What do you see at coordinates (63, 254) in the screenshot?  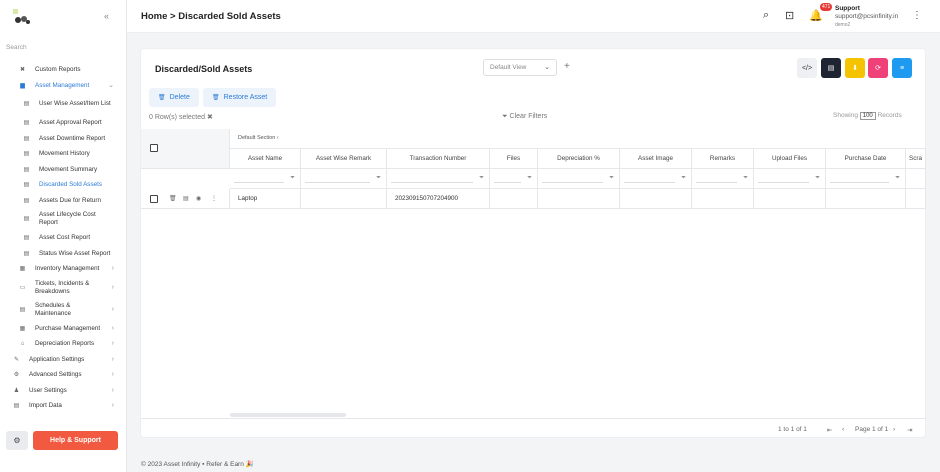 I see `sidebar-item-status-wise-asset-report: ▤ Status Wise Asset Report` at bounding box center [63, 254].